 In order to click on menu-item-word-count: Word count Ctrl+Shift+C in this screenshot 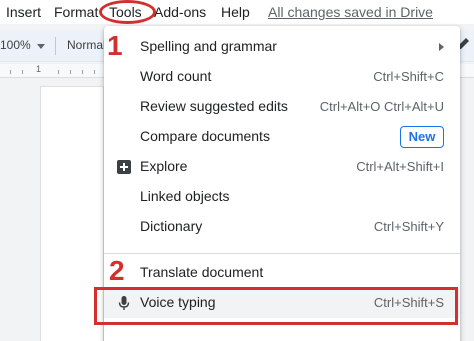, I will do `click(282, 77)`.